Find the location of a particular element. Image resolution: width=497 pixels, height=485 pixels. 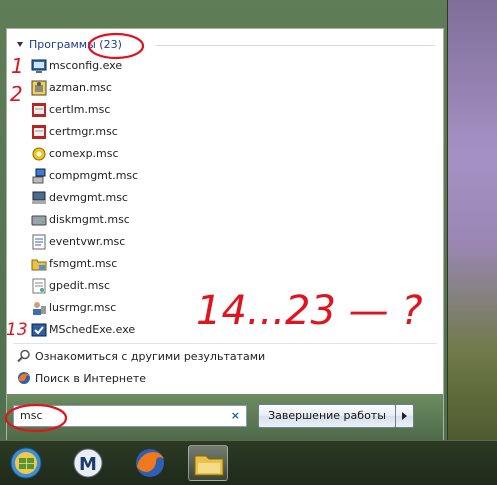

program-item-compmgmt: compmgmt.msc is located at coordinates (225, 176).